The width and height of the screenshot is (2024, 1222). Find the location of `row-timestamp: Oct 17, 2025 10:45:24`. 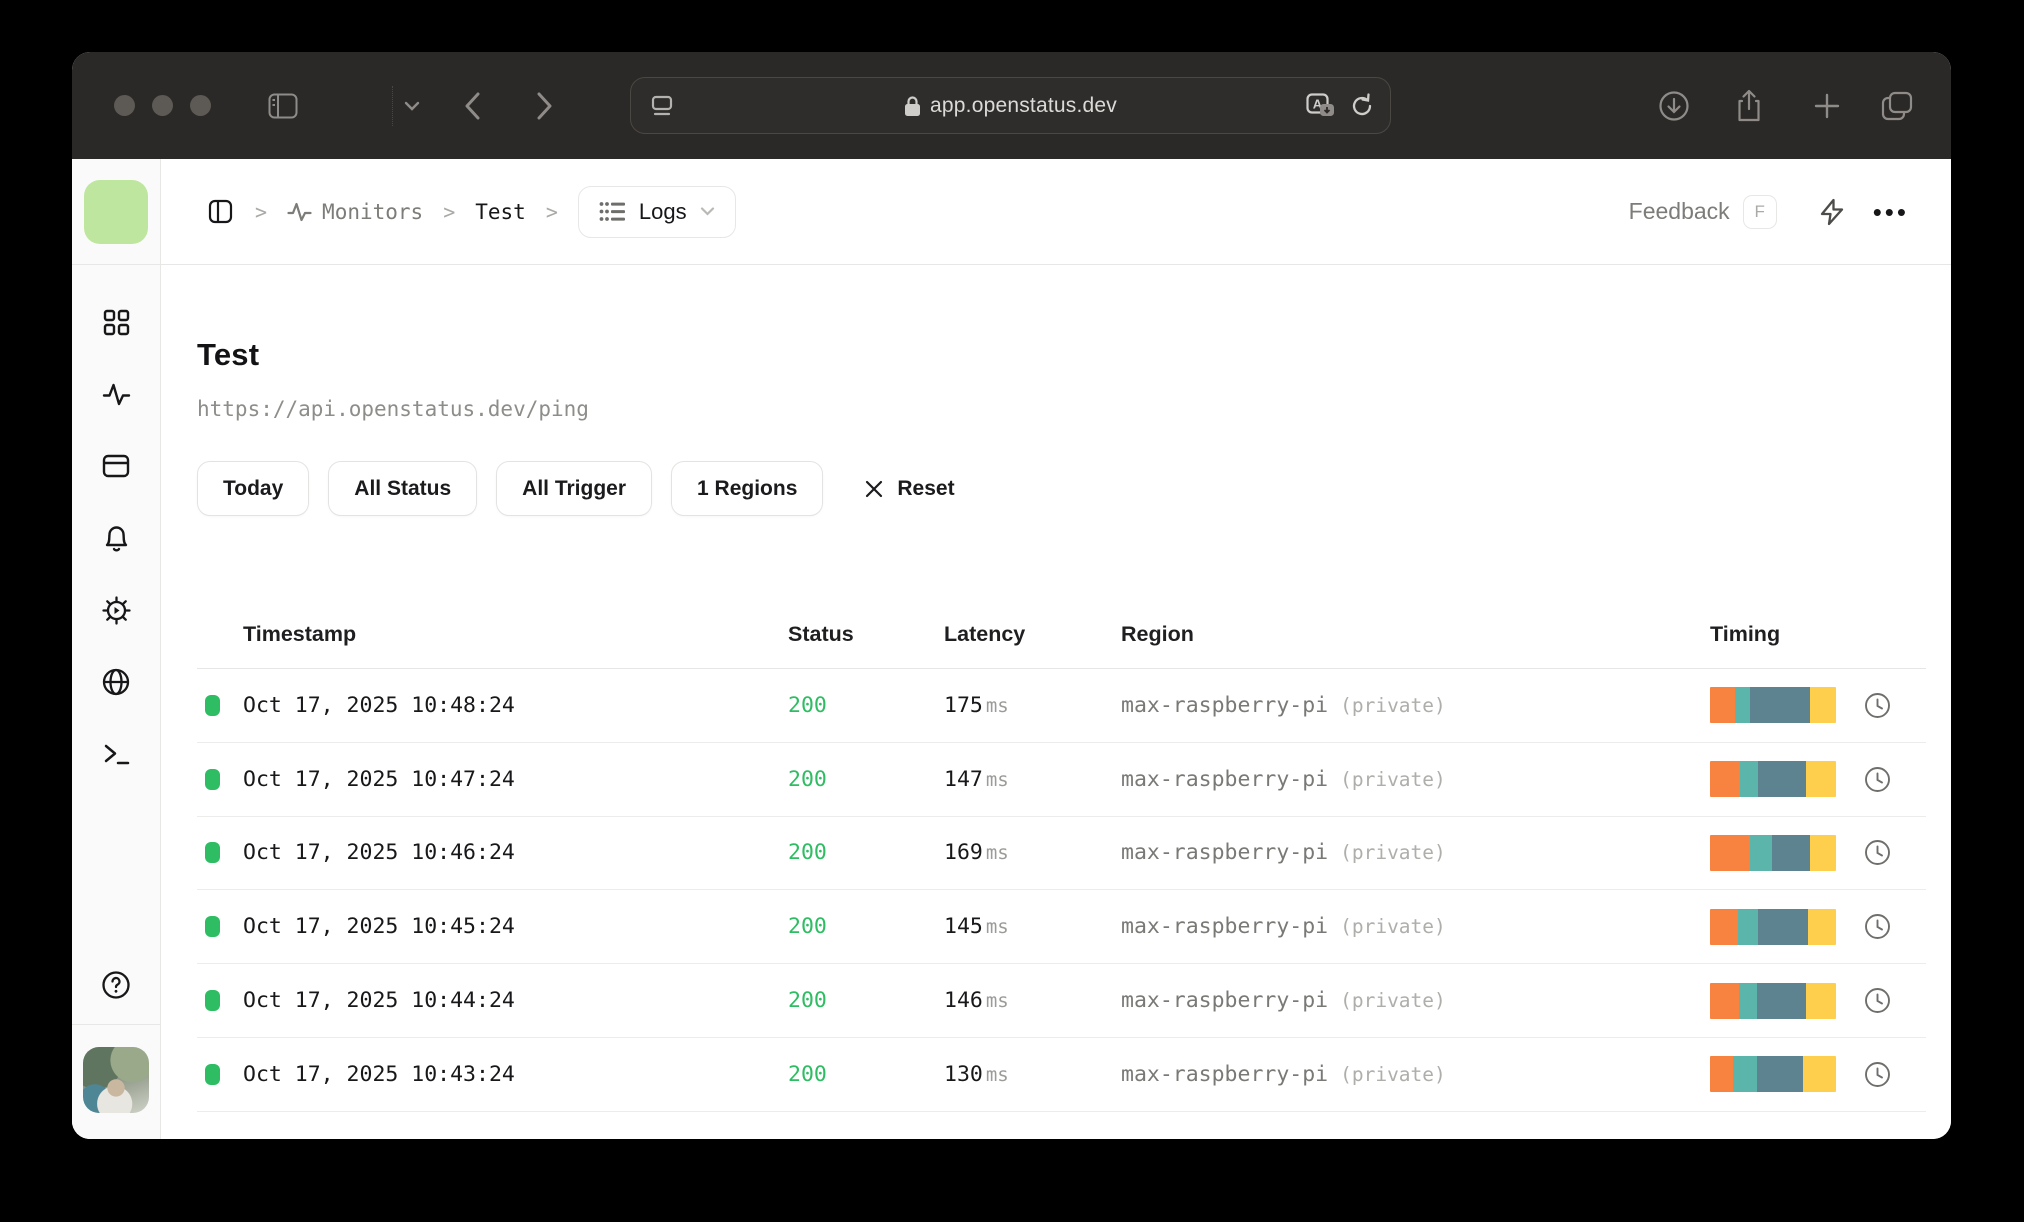

row-timestamp: Oct 17, 2025 10:45:24 is located at coordinates (379, 927).